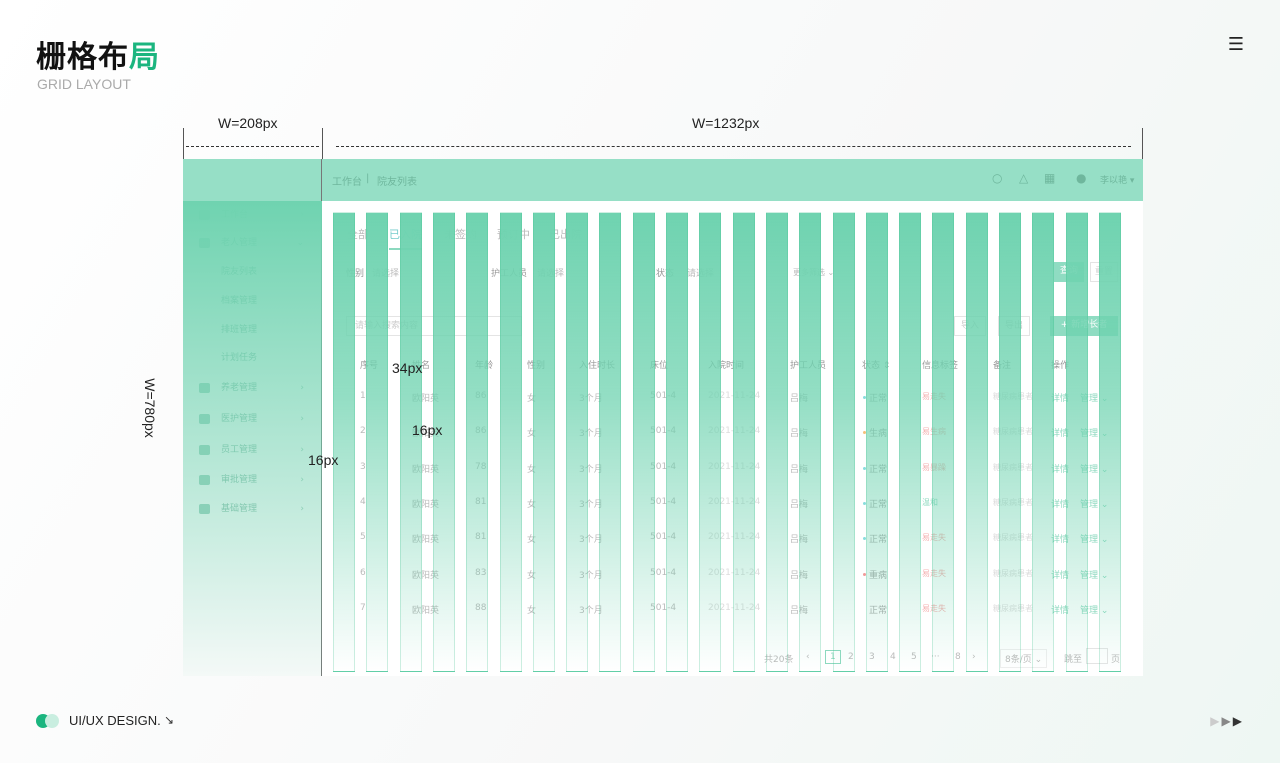  What do you see at coordinates (997, 178) in the screenshot?
I see `search-icon: ○` at bounding box center [997, 178].